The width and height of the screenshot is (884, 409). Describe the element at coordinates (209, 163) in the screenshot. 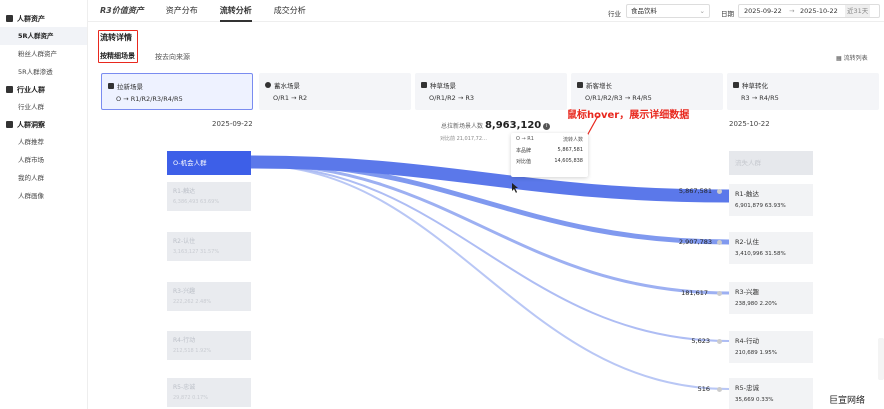

I see `left-node-o: O-机会人群` at that location.